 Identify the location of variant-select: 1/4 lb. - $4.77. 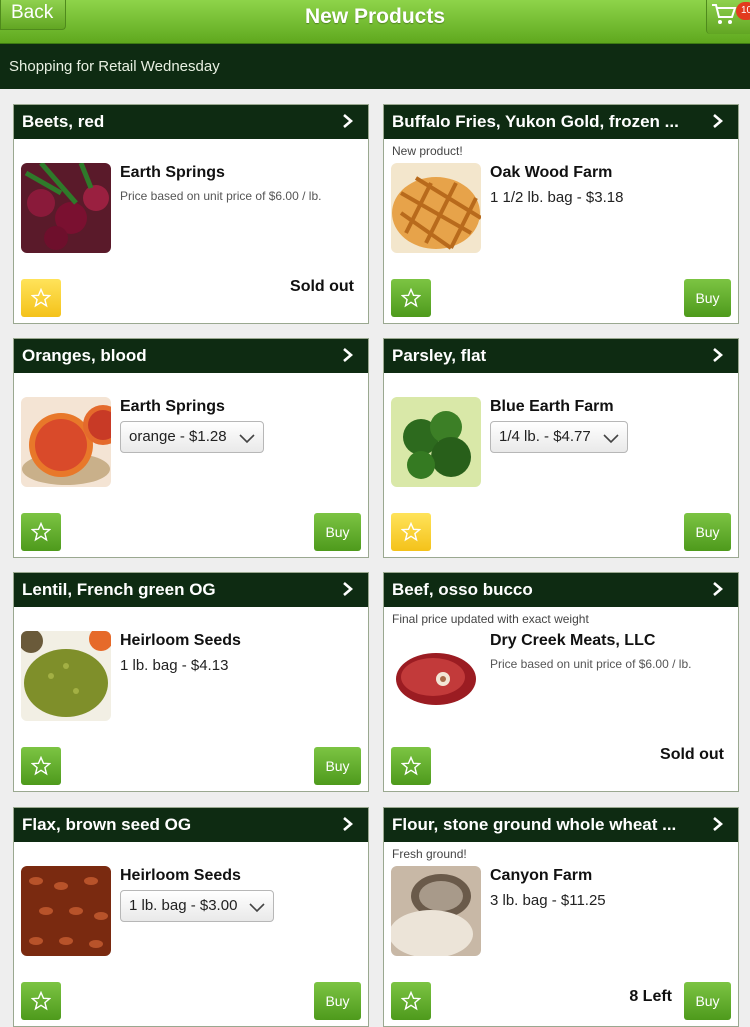
(559, 437).